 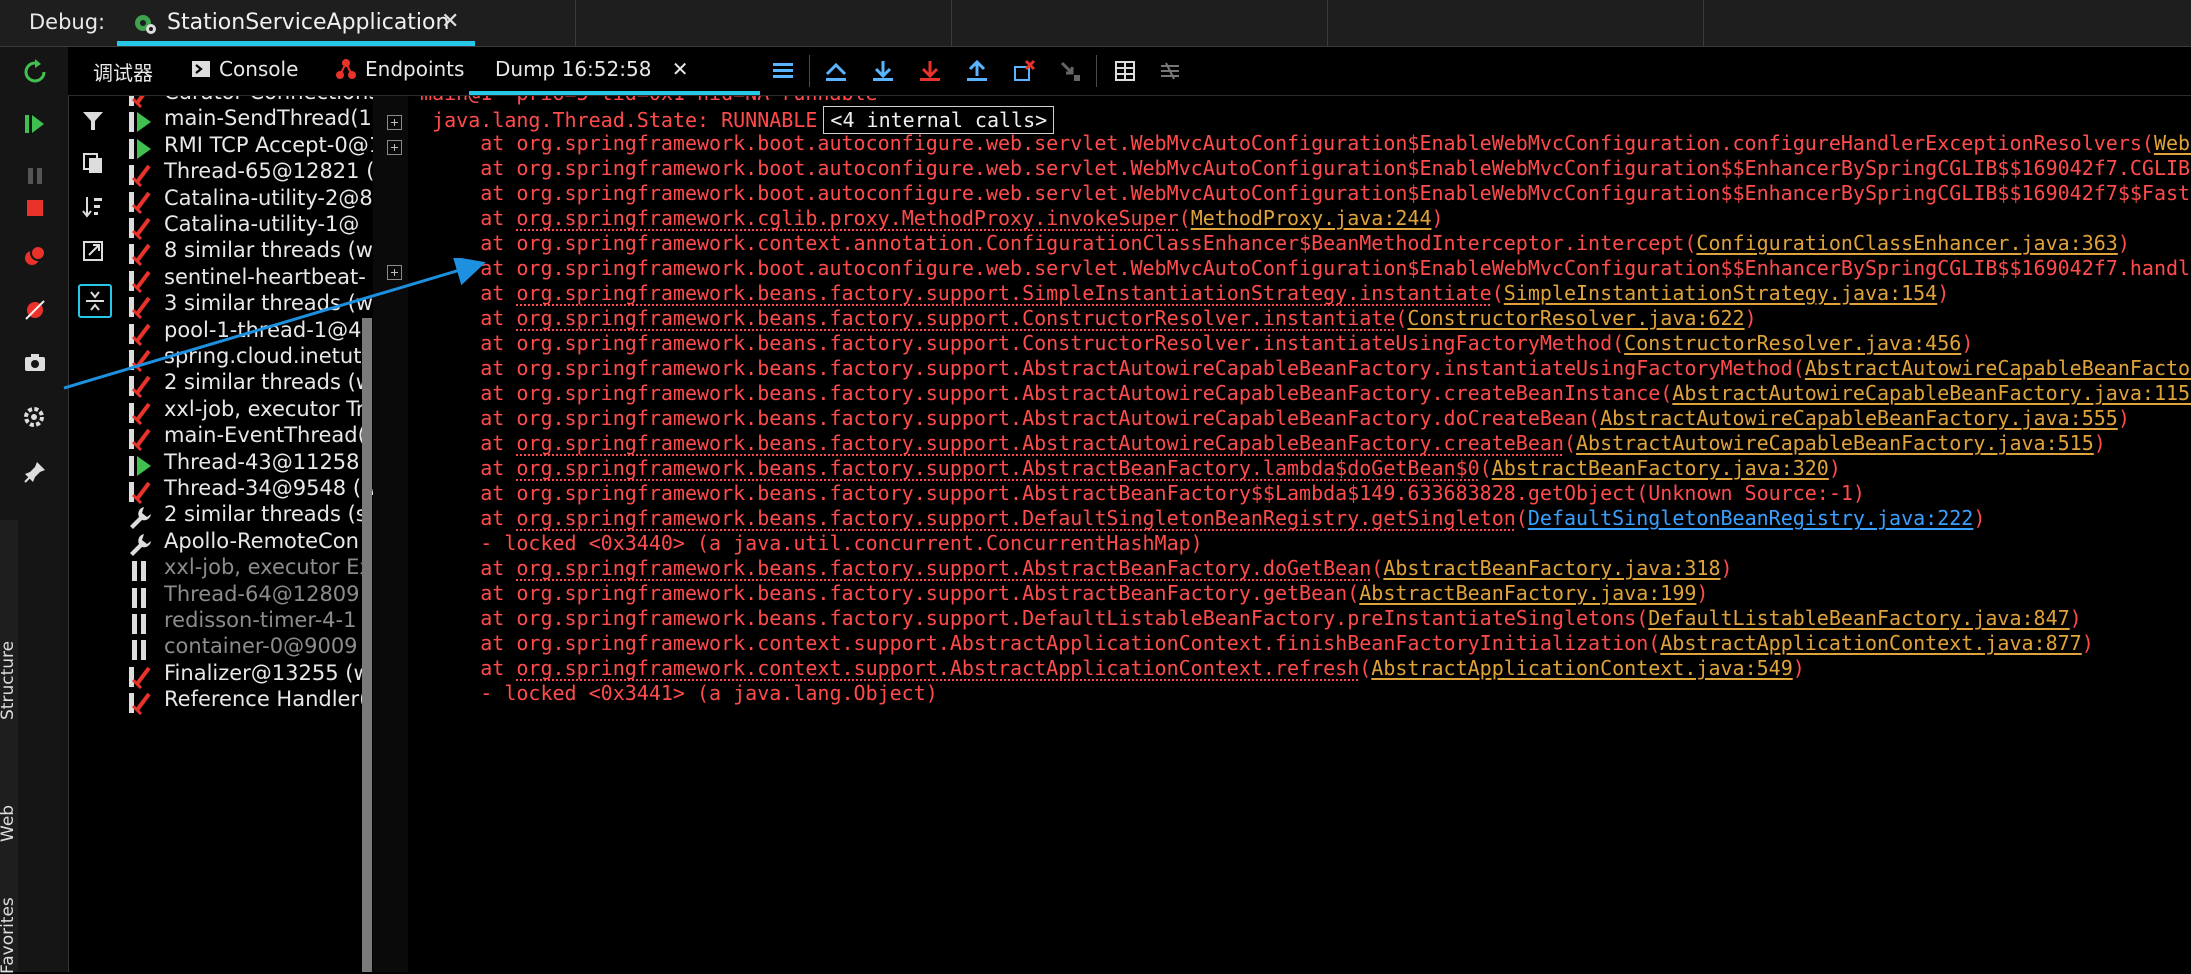 What do you see at coordinates (93, 163) in the screenshot?
I see `copy-to-clipboard-icon` at bounding box center [93, 163].